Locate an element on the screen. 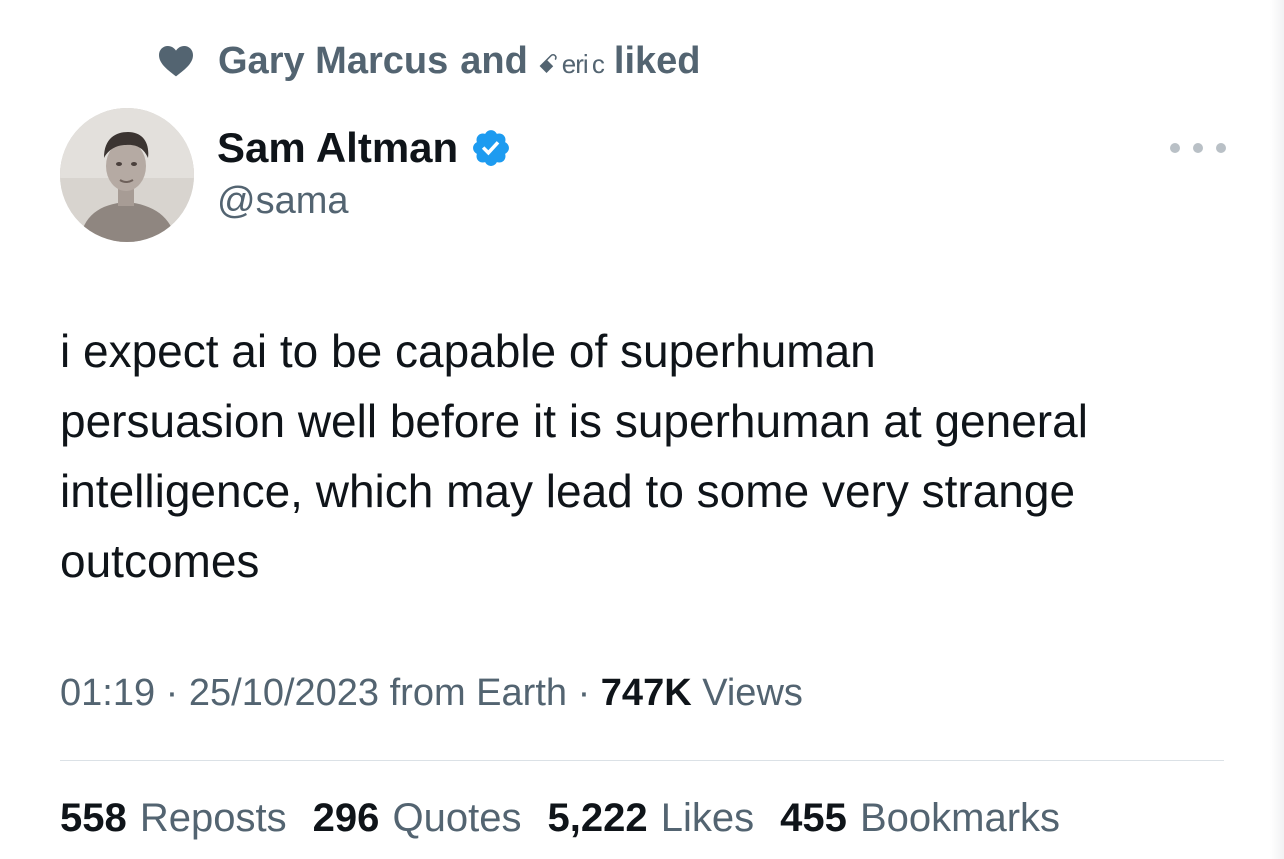 Image resolution: width=1284 pixels, height=859 pixels. verified-badge-icon is located at coordinates (491, 148).